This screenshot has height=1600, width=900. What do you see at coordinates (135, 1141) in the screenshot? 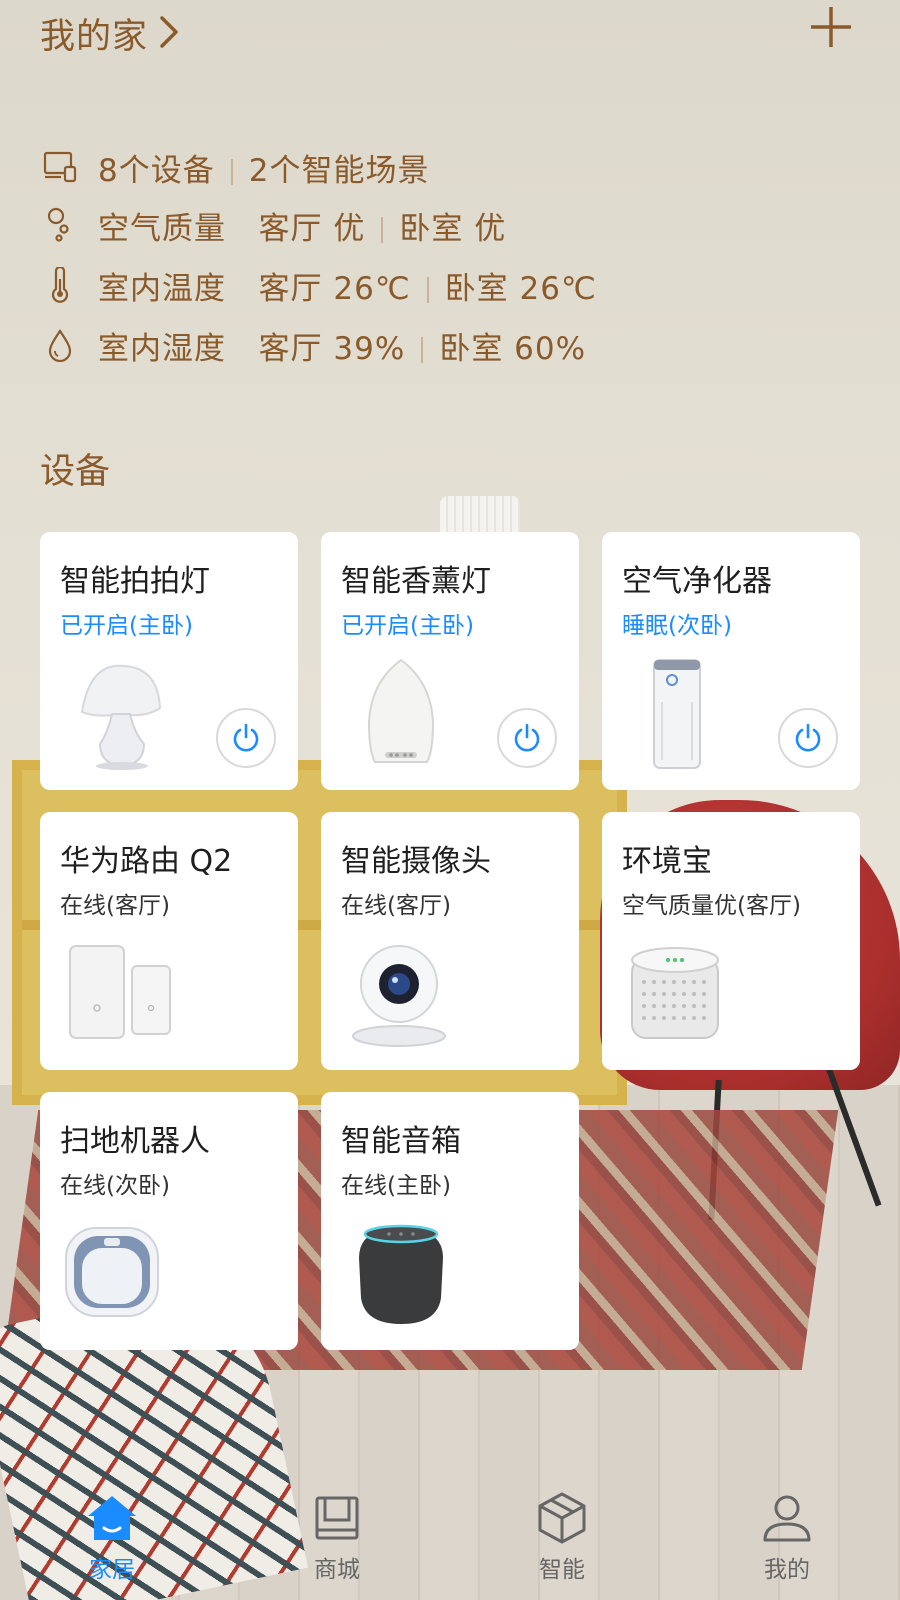
I see `device-name: 扫地机器人` at bounding box center [135, 1141].